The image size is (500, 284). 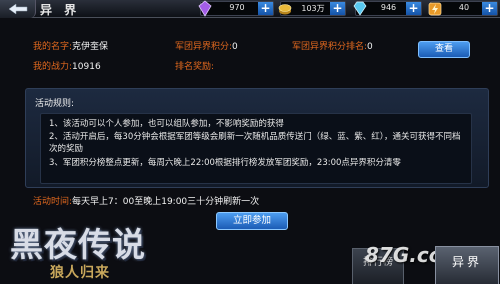 I want to click on my-power-value: 10916, so click(x=86, y=67).